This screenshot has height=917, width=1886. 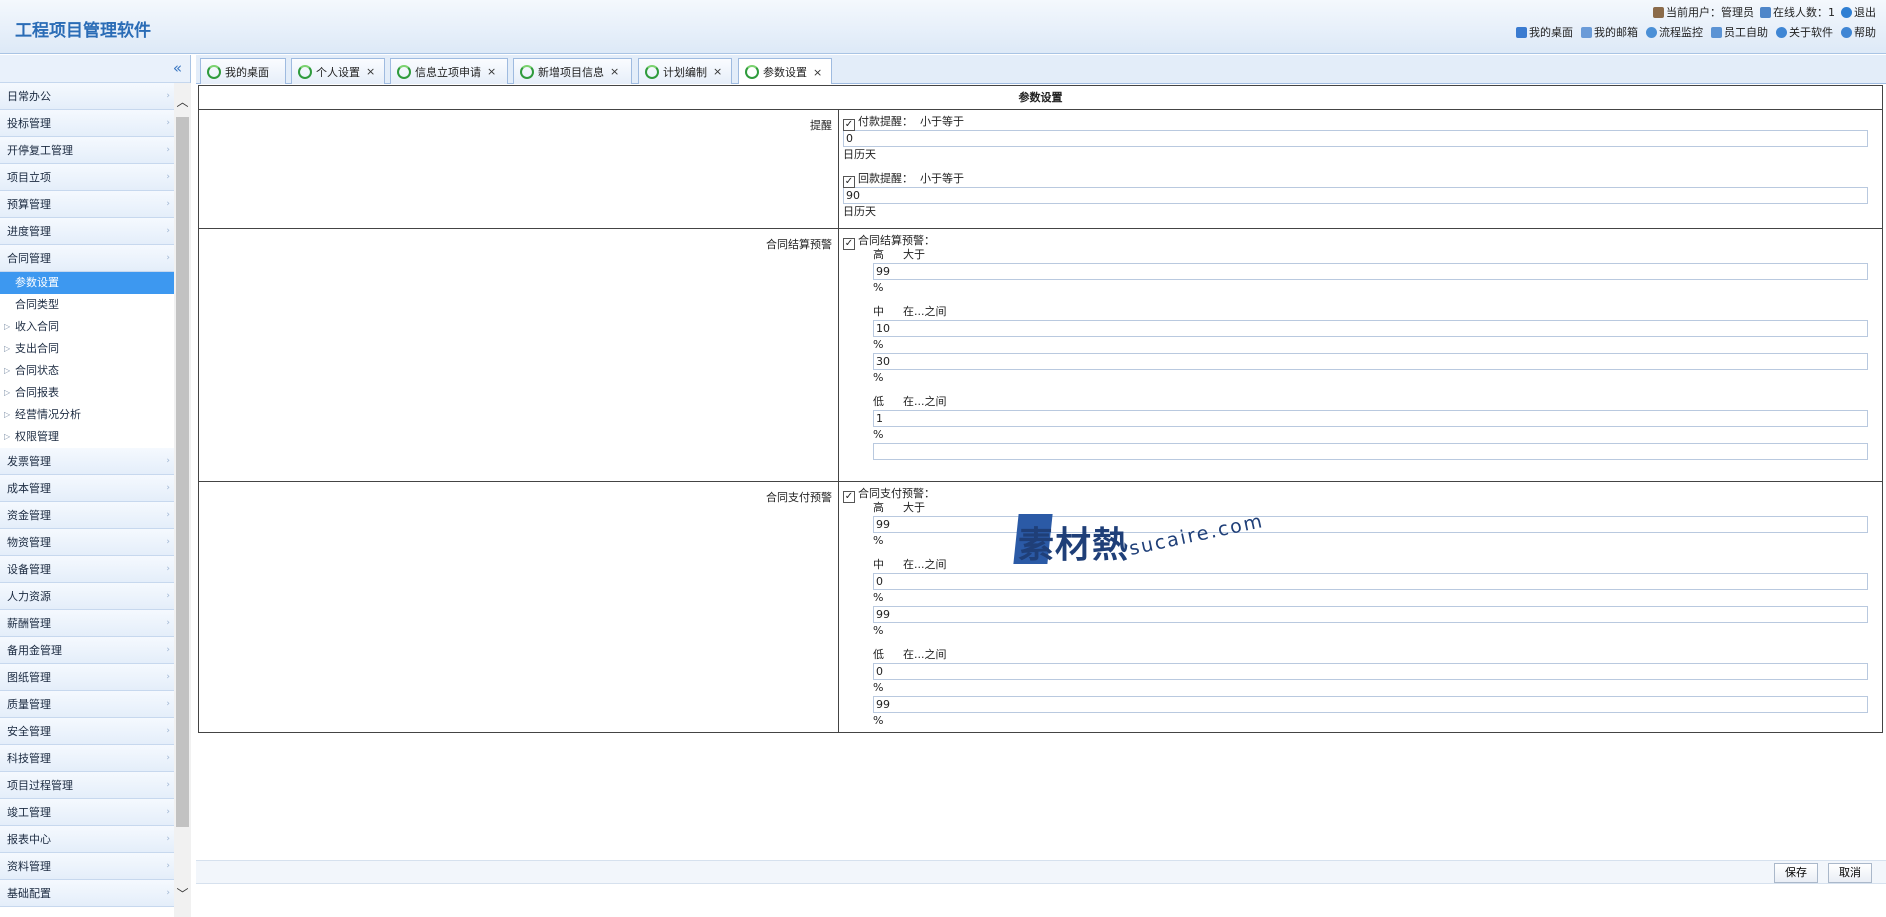 What do you see at coordinates (305, 71) in the screenshot?
I see `refresh-icon` at bounding box center [305, 71].